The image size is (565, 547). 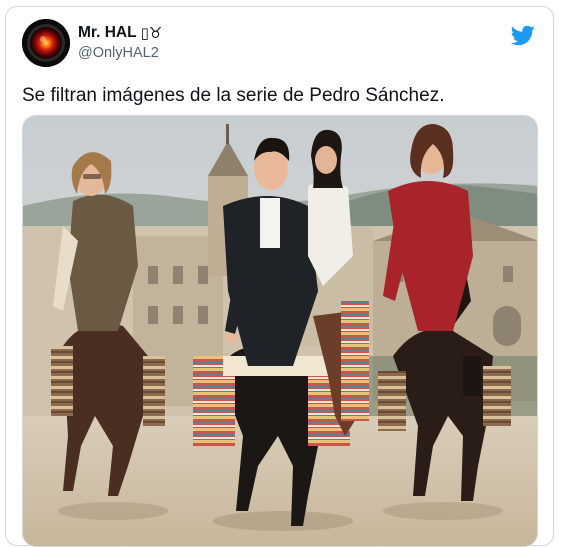 I want to click on name-symbols: ▯♉, so click(x=151, y=33).